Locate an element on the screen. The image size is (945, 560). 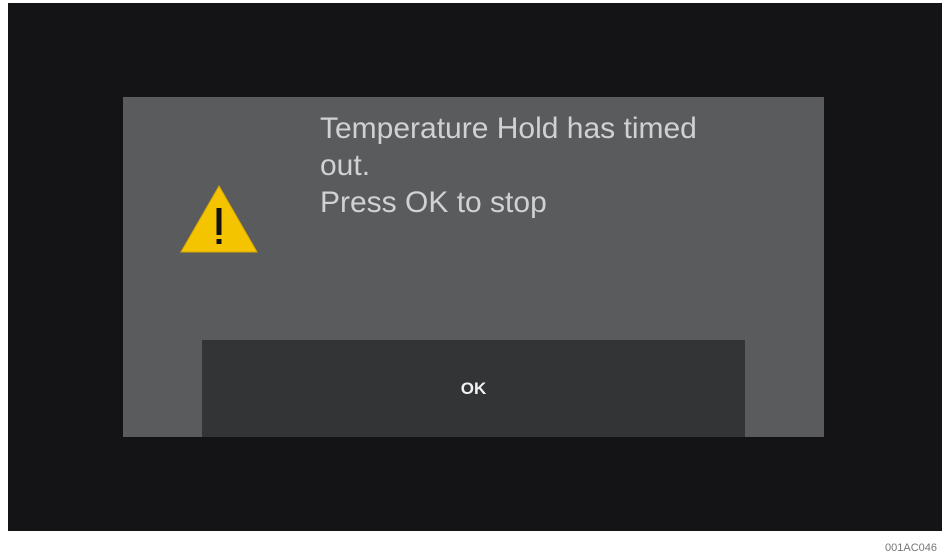
ok-button: OK is located at coordinates (473, 388).